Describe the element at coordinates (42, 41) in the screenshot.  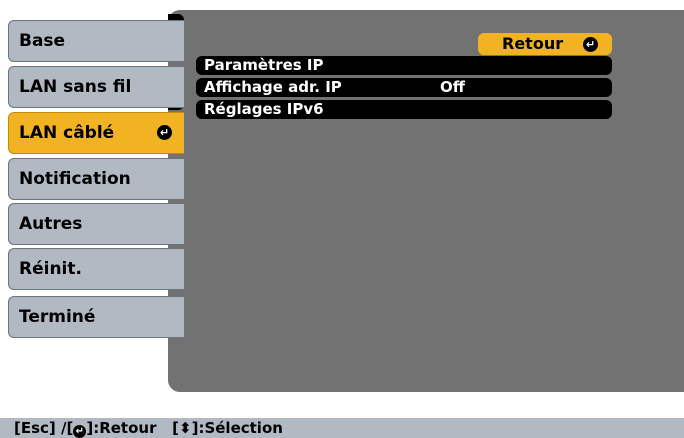
I see `tab-label: Base` at that location.